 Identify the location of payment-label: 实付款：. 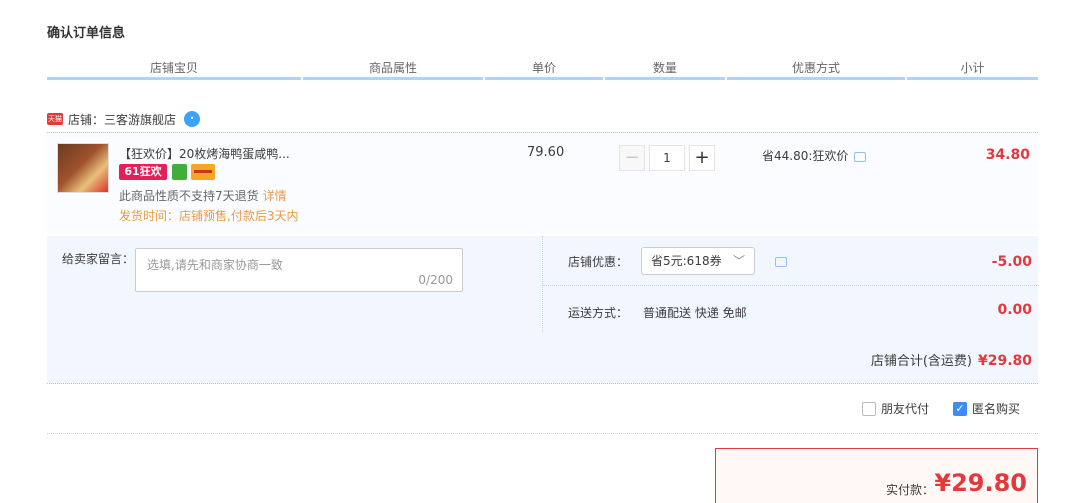
(910, 490).